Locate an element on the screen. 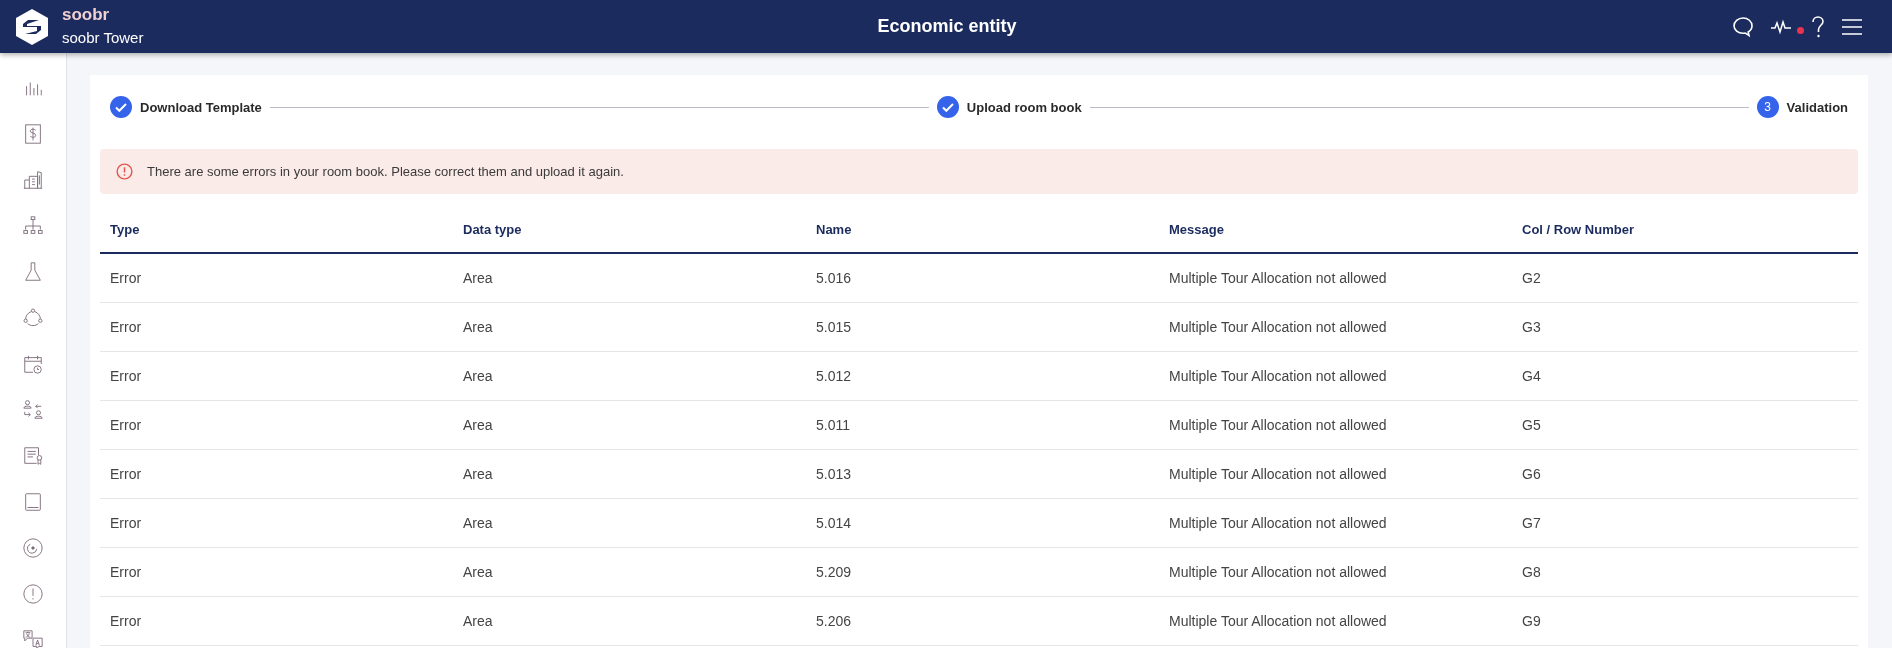 The width and height of the screenshot is (1892, 648). book-icon is located at coordinates (33, 502).